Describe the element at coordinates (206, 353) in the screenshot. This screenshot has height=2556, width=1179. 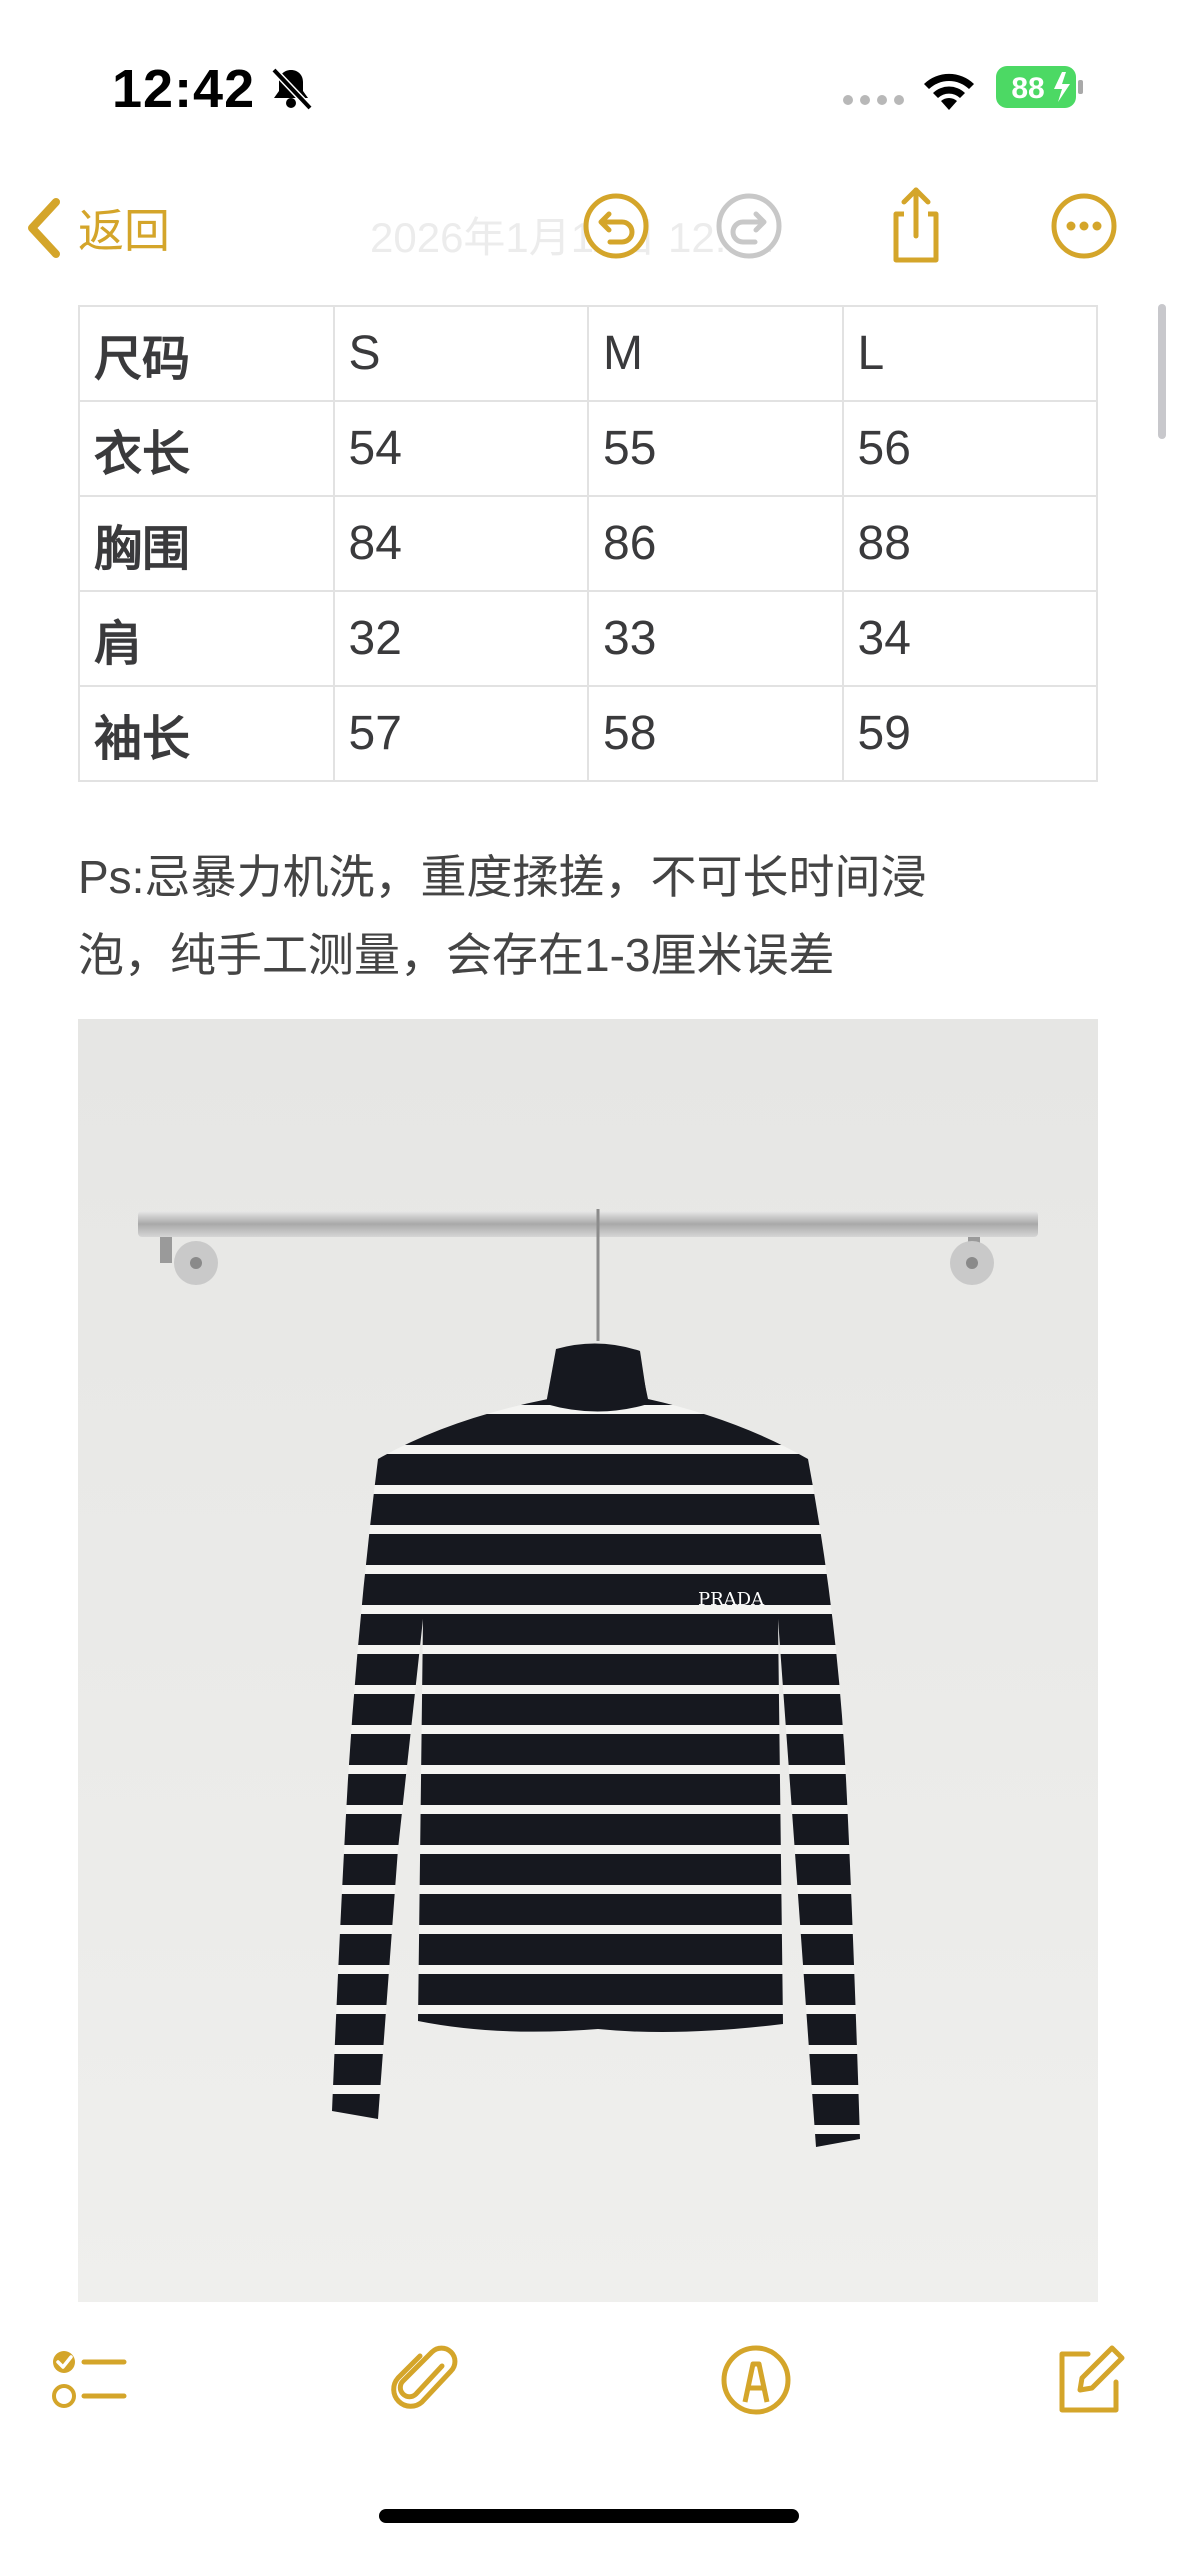
I see `table-cell: 尺码` at that location.